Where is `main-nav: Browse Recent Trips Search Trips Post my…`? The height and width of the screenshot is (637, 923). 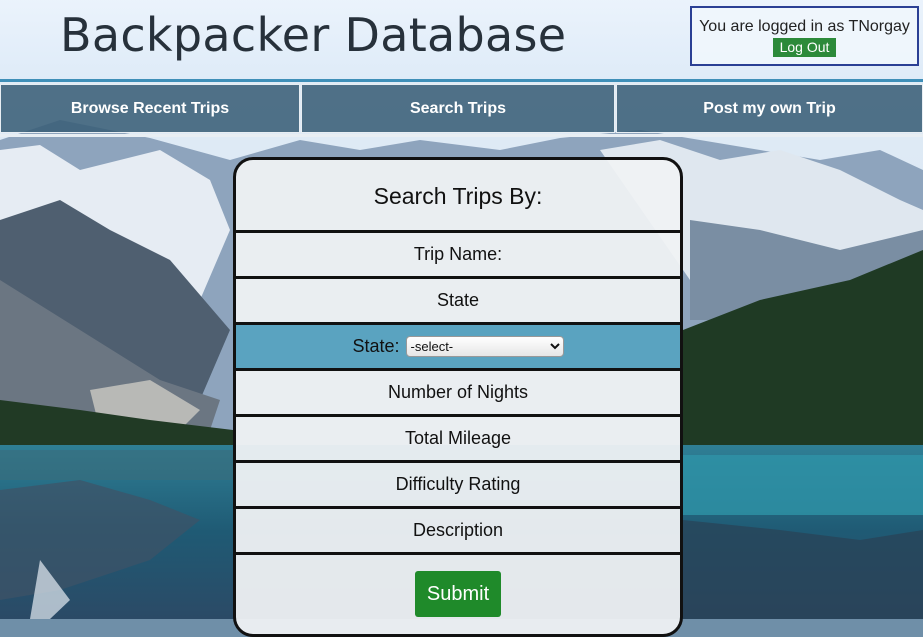
main-nav: Browse Recent Trips Search Trips Post my… is located at coordinates (461, 109).